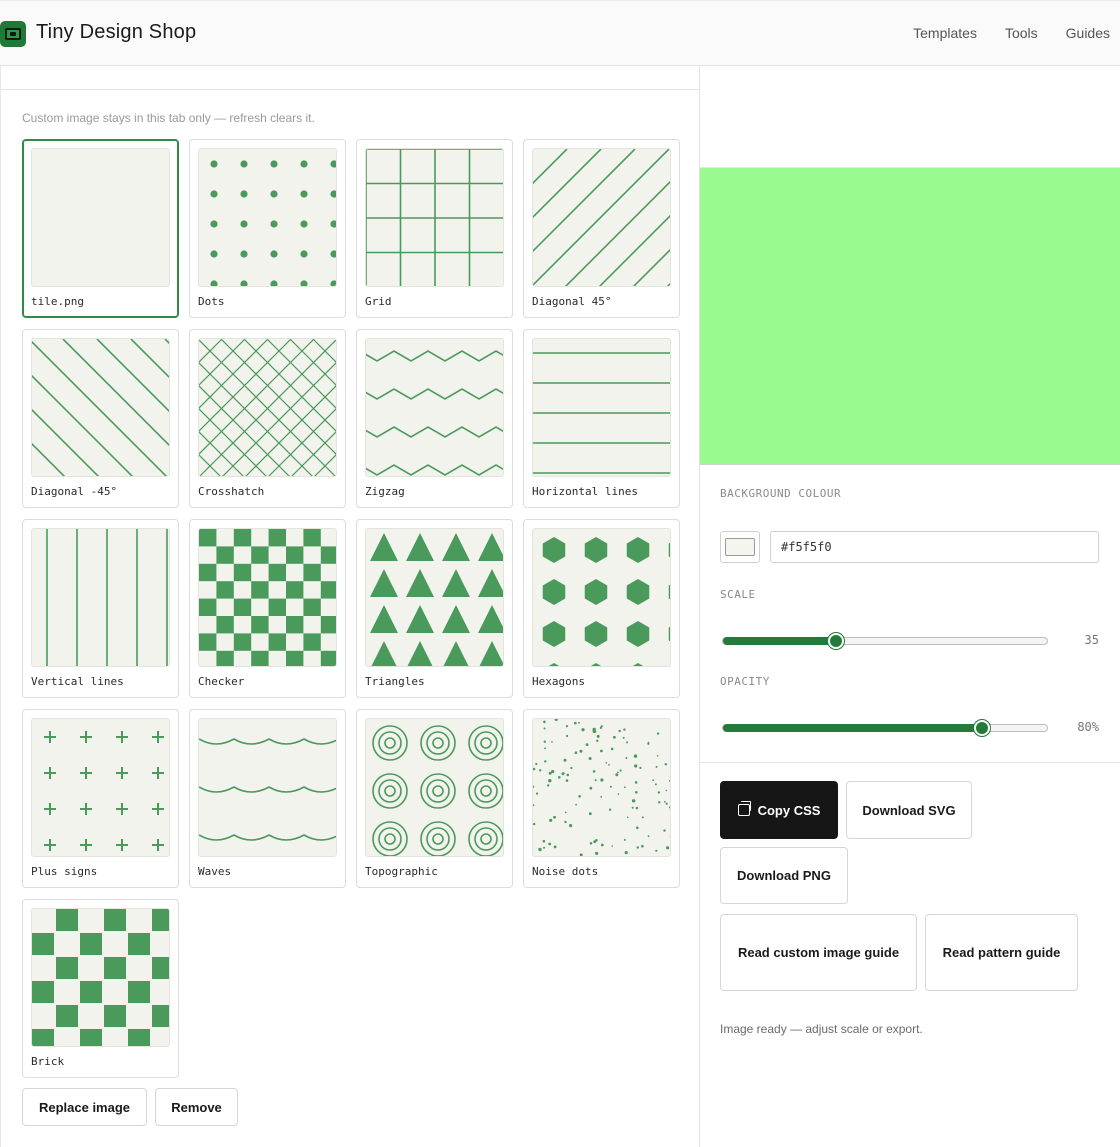 The height and width of the screenshot is (1147, 1120). Describe the element at coordinates (744, 808) in the screenshot. I see `copy-icon` at that location.